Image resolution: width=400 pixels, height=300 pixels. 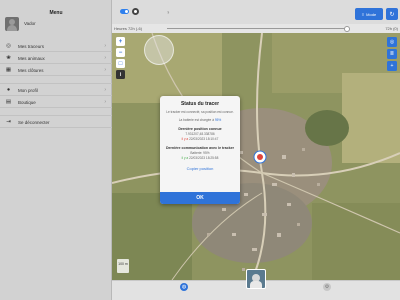 I want to click on map-scale: 100 m, so click(x=123, y=266).